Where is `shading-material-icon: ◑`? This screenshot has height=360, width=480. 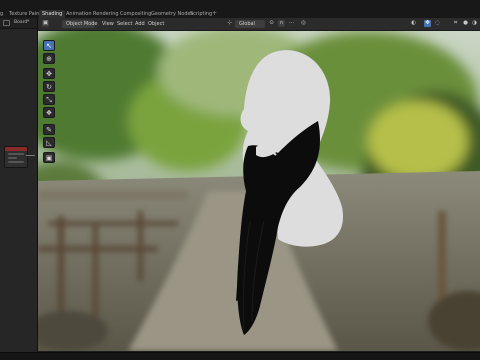 shading-material-icon: ◑ is located at coordinates (474, 23).